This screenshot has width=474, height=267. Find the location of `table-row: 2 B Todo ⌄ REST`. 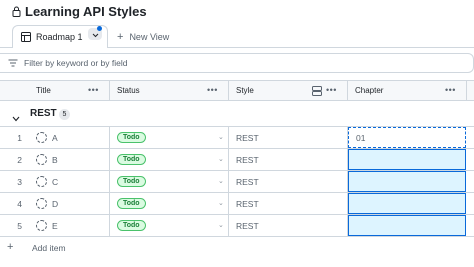

table-row: 2 B Todo ⌄ REST is located at coordinates (237, 160).